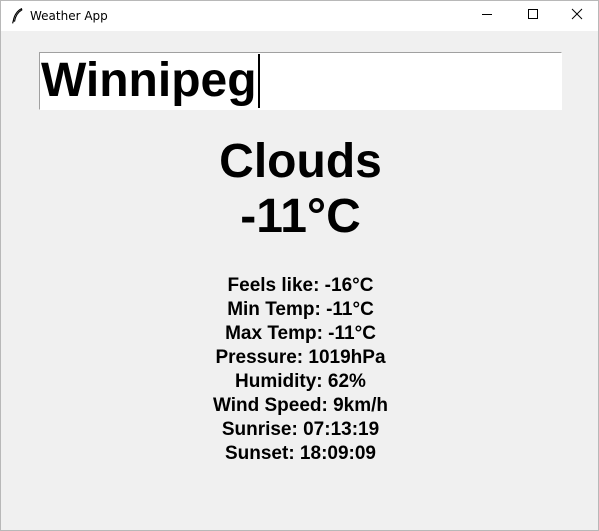 This screenshot has width=599, height=531. I want to click on pressure: Pressure: 1019hPa, so click(300, 357).